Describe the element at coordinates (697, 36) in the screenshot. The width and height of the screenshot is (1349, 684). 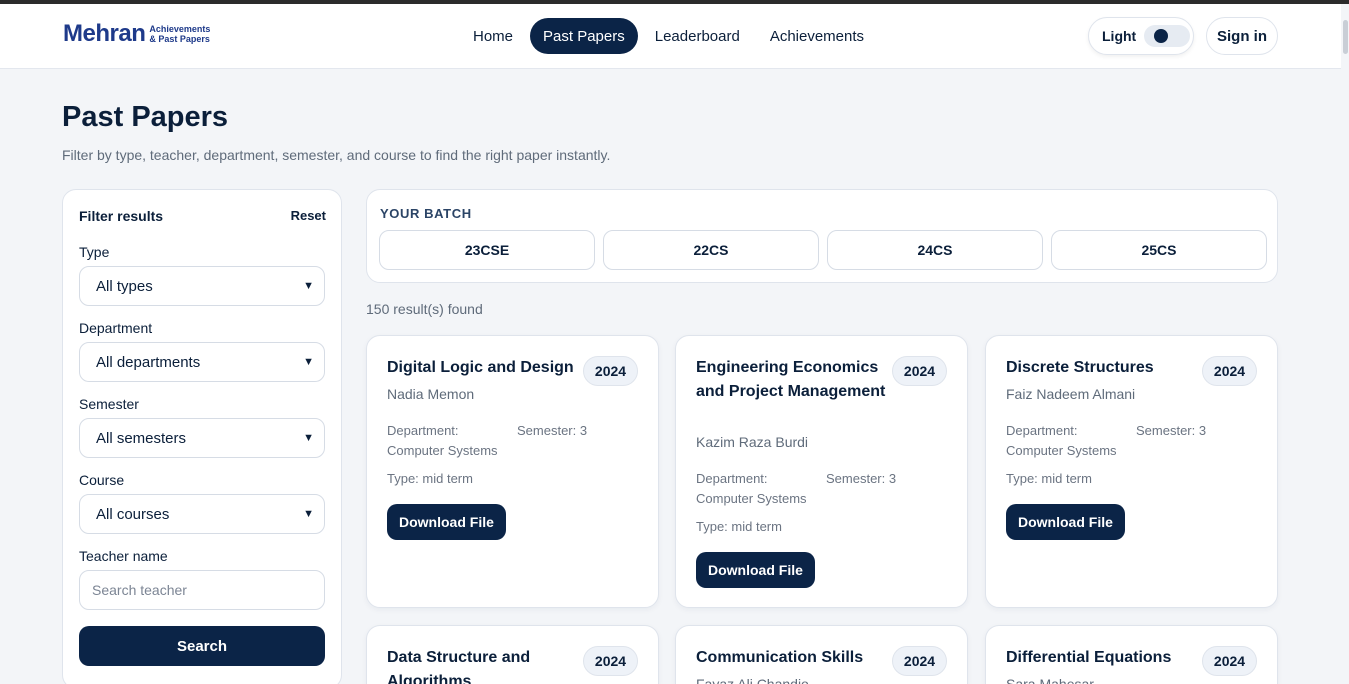
I see `nav-leaderboard: Leaderboard` at that location.